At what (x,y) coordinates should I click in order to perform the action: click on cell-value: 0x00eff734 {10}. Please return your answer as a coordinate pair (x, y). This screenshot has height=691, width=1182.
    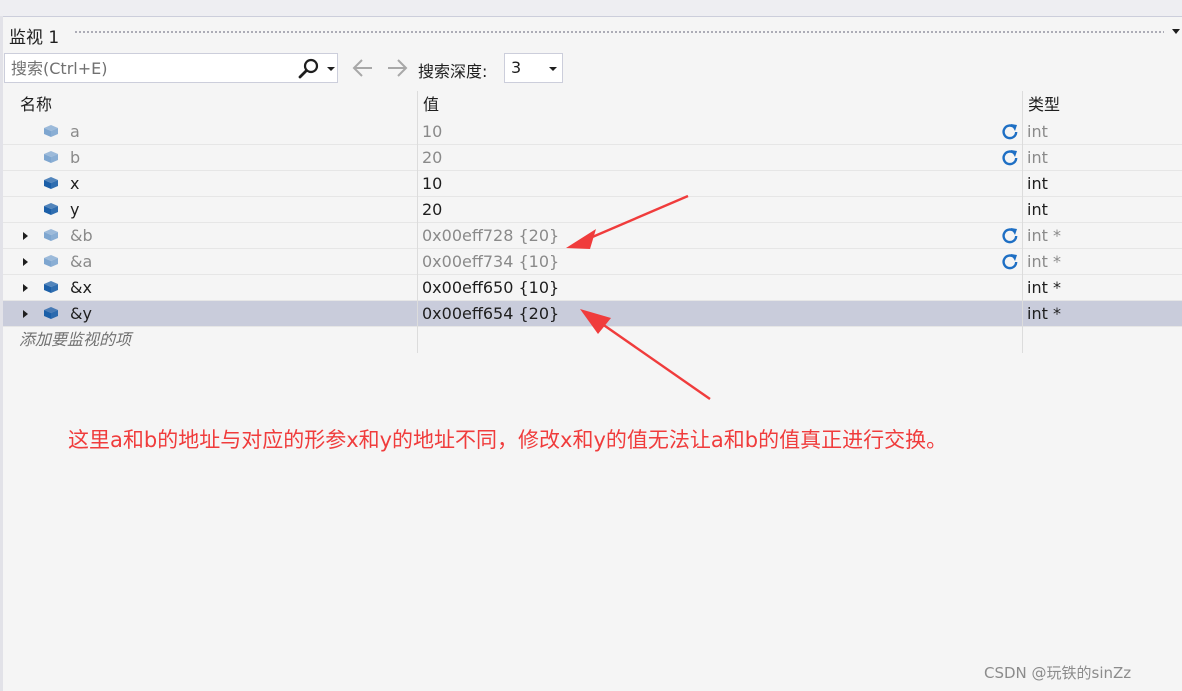
    Looking at the image, I should click on (490, 261).